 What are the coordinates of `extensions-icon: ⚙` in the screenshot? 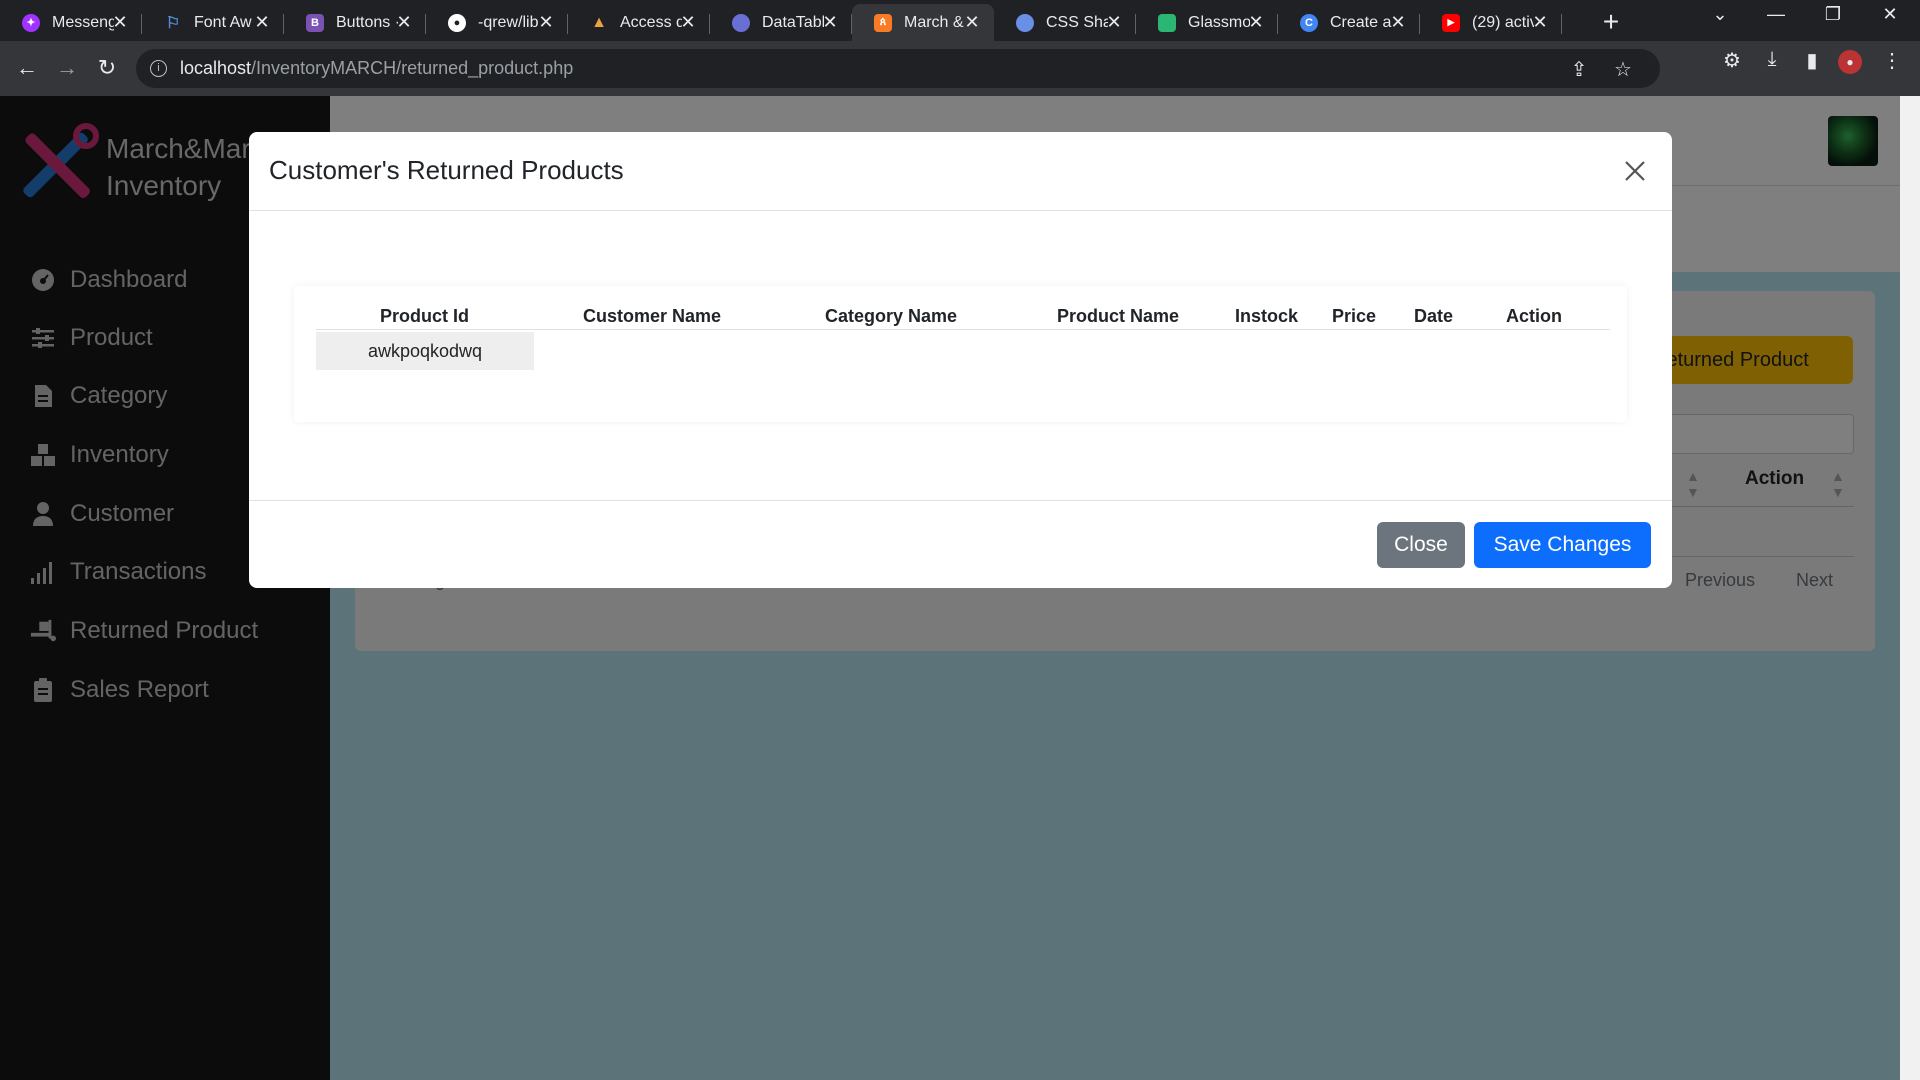 It's located at (1732, 60).